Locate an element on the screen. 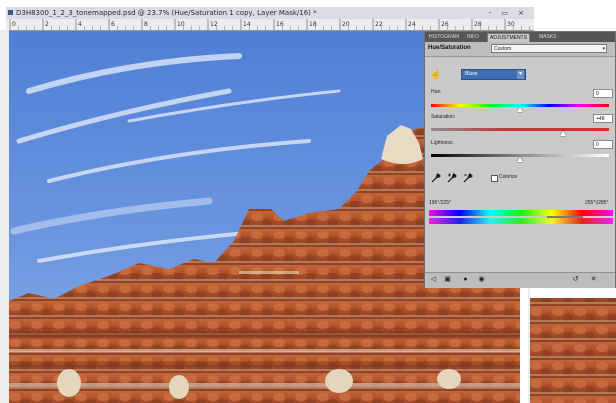 The width and height of the screenshot is (616, 403). back-icon: ◁ is located at coordinates (433, 279).